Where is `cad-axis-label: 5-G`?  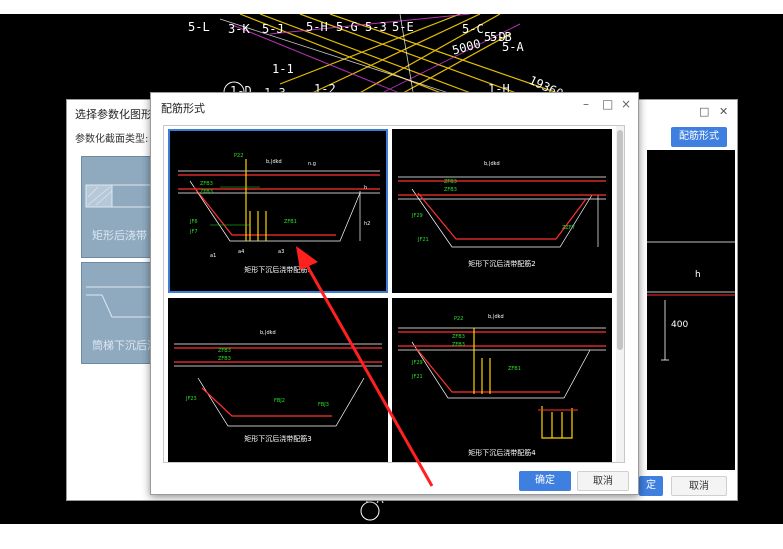 cad-axis-label: 5-G is located at coordinates (347, 27).